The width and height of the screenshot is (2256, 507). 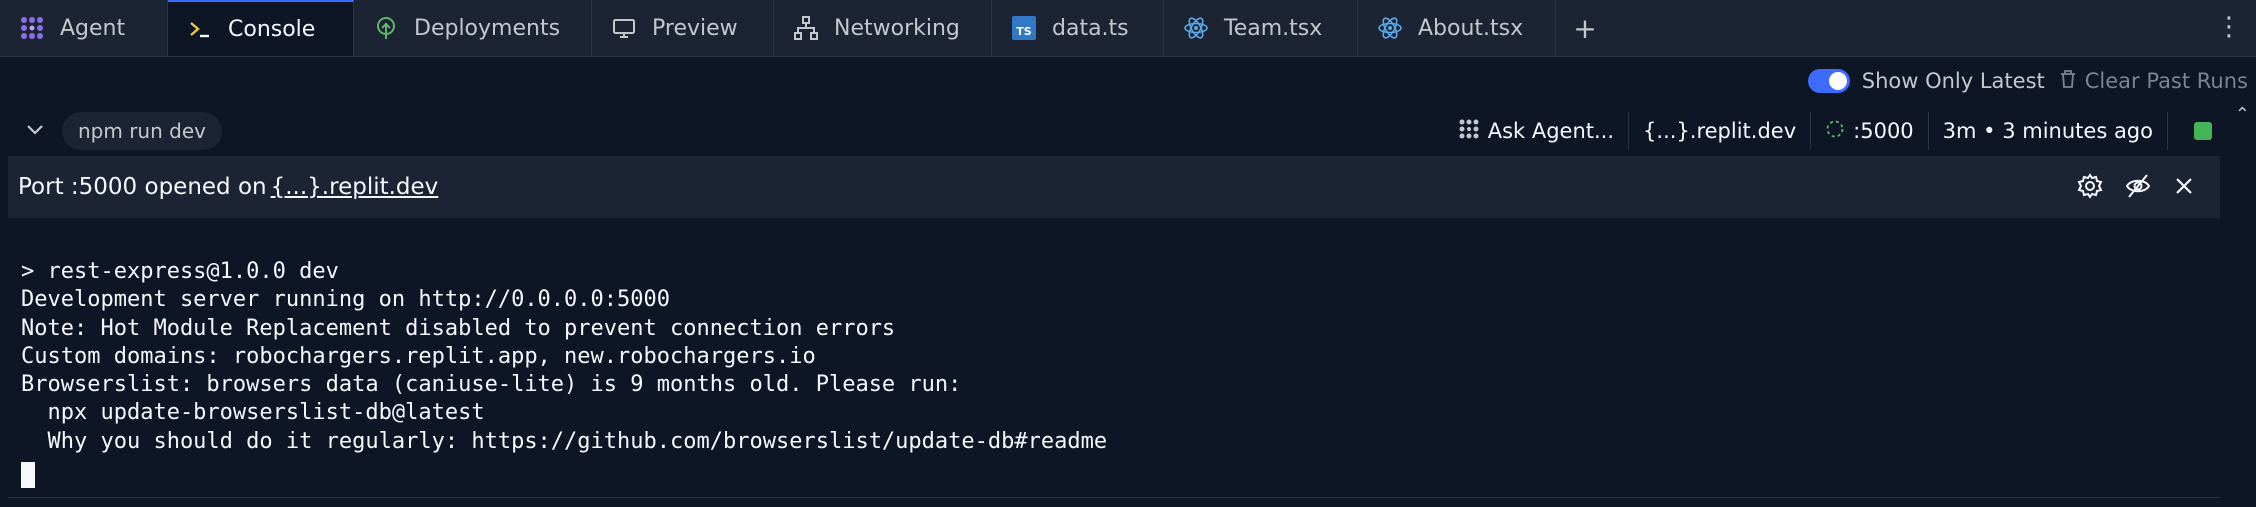 I want to click on terminal-cursor, so click(x=1120, y=478).